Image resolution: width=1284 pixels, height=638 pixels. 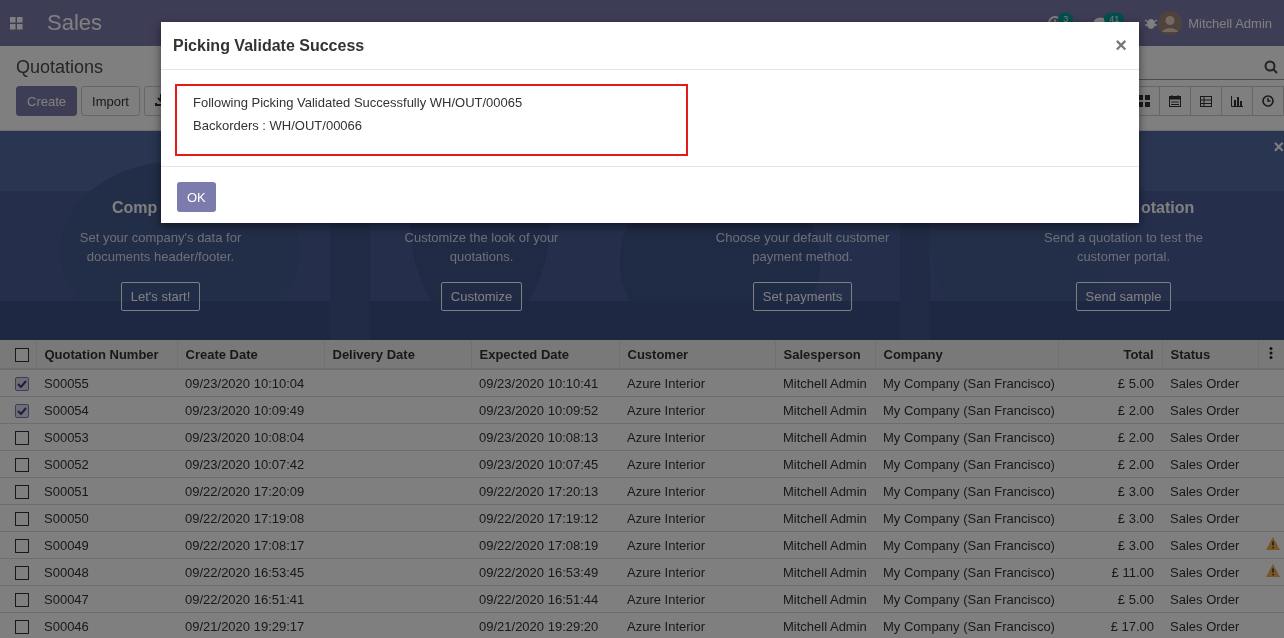 I want to click on more-options-icon, so click(x=1271, y=352).